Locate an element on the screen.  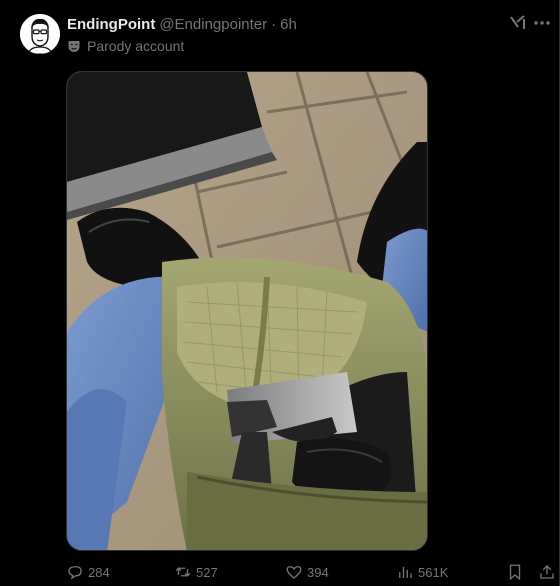
post-timestamp: 6h is located at coordinates (288, 24).